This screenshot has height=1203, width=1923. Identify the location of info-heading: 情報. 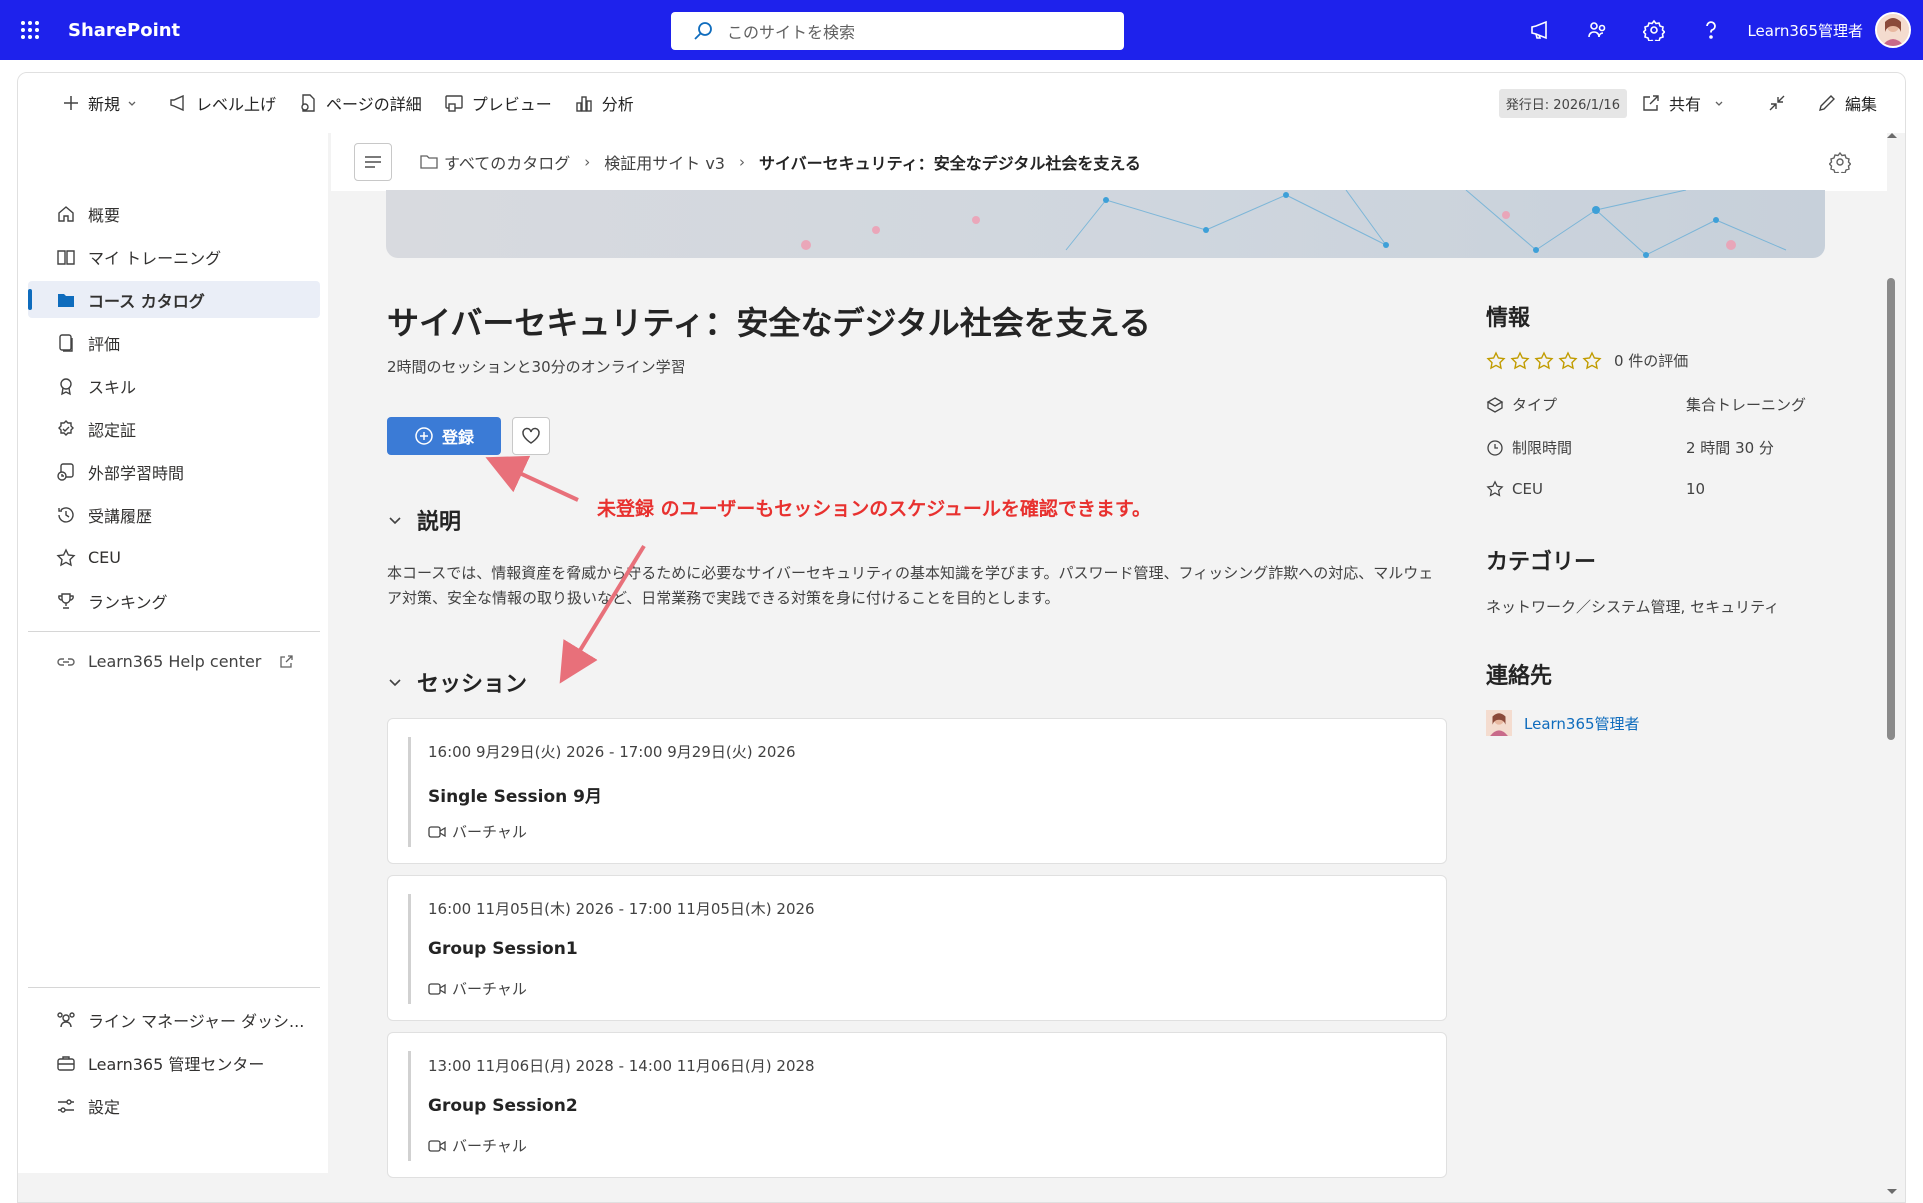
(1508, 318).